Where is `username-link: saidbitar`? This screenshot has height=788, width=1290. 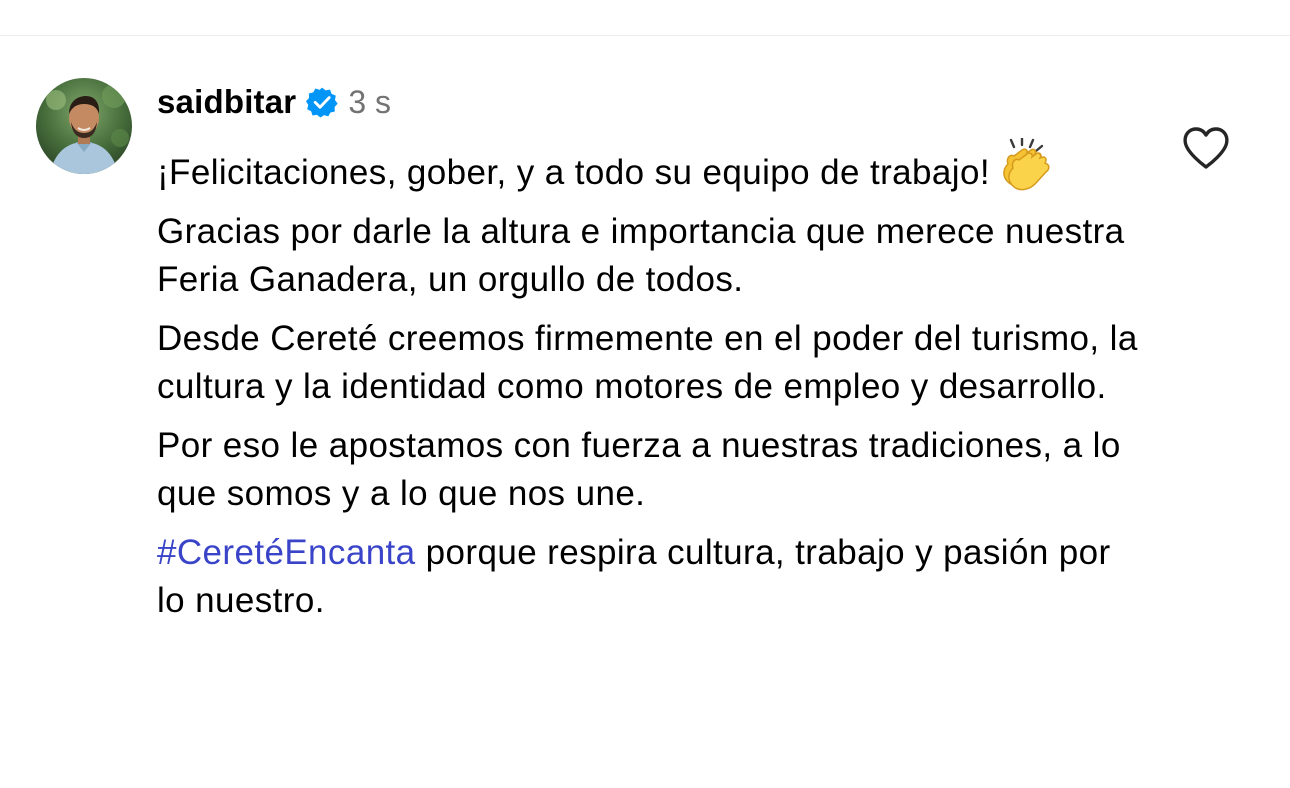
username-link: saidbitar is located at coordinates (226, 102).